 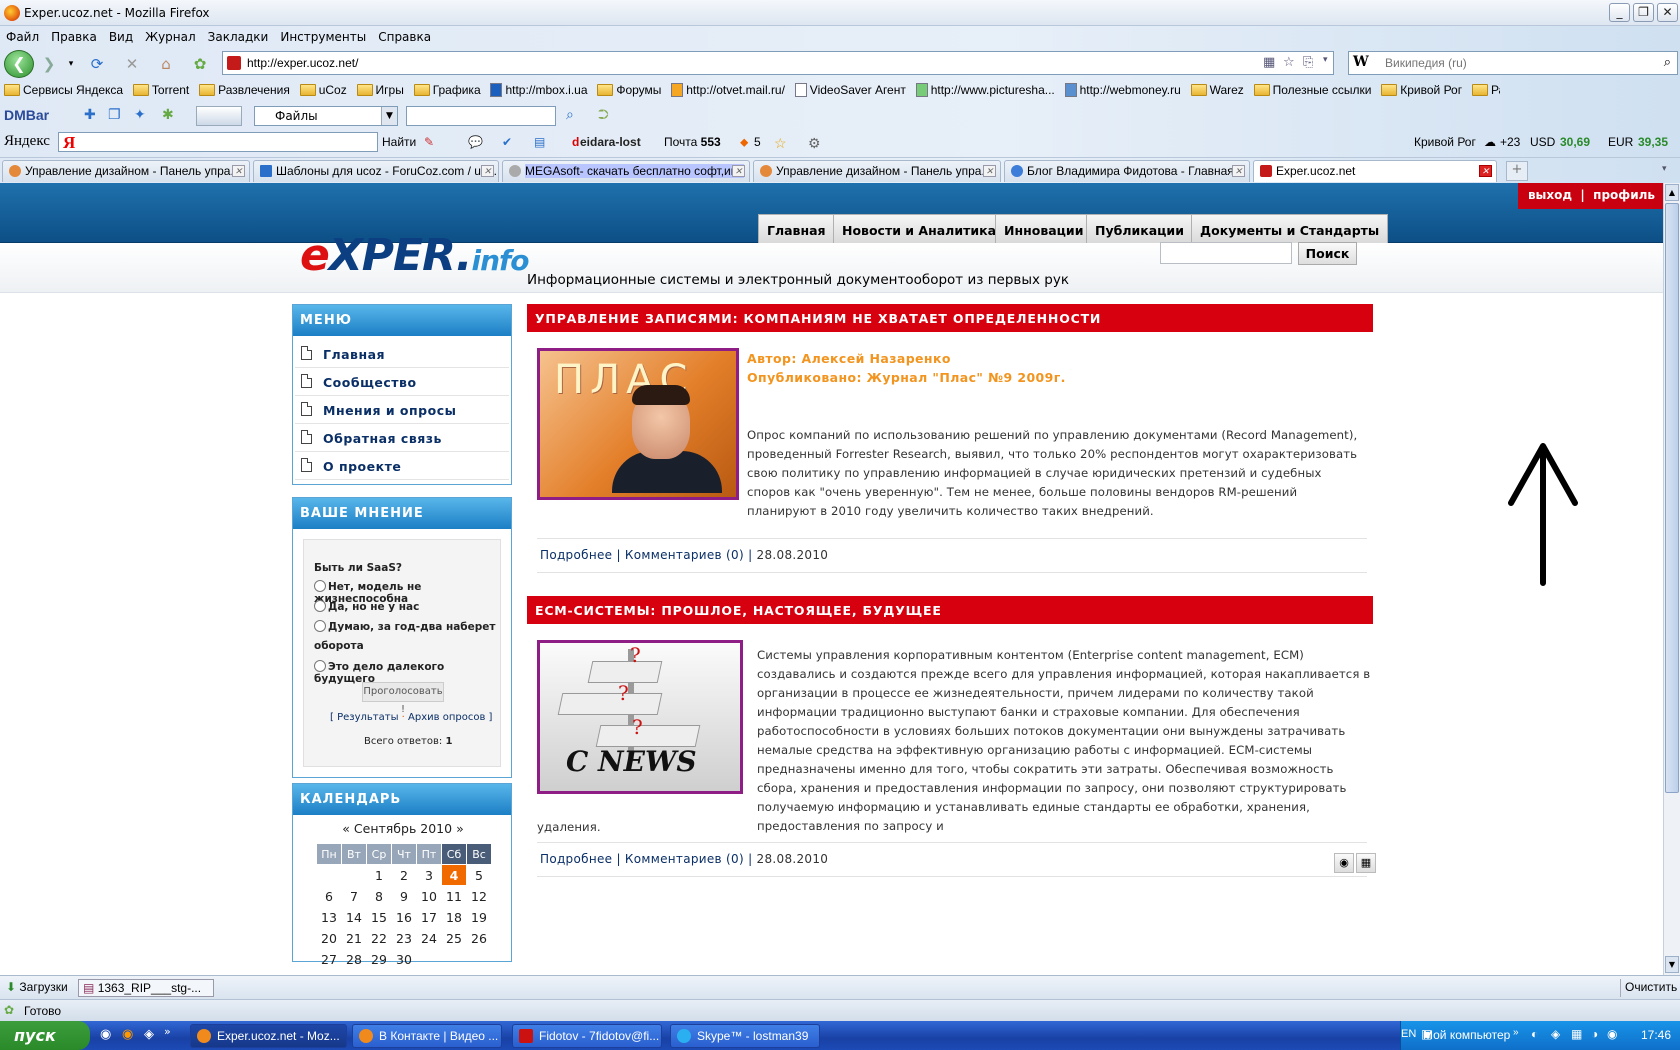 I want to click on home-icon: ⌂, so click(x=166, y=64).